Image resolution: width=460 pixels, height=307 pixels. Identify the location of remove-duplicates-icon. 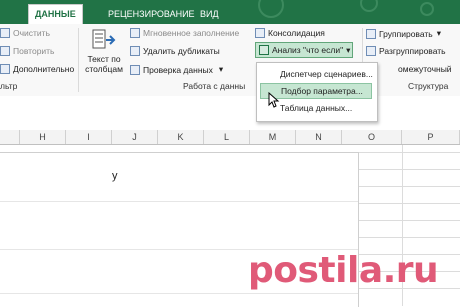
(135, 51).